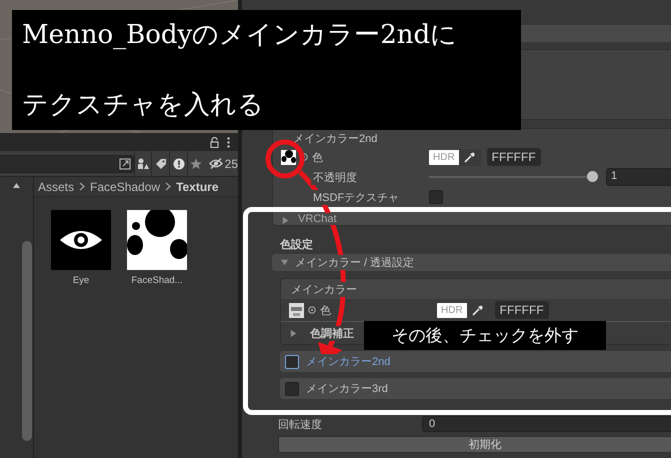 This screenshot has height=458, width=671. Describe the element at coordinates (354, 262) in the screenshot. I see `foldout-label: メインカラー / 透過設定` at that location.